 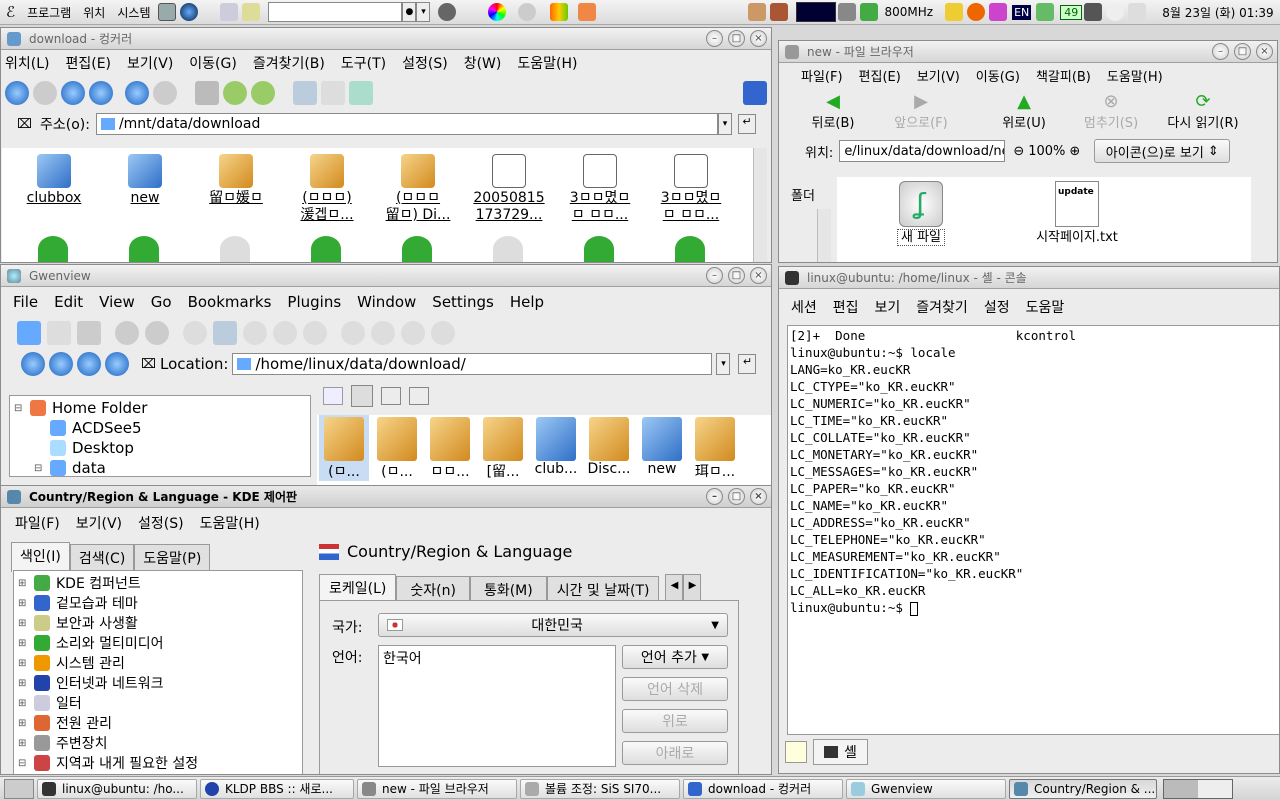 I want to click on tab-search: 검색(C), so click(x=102, y=558).